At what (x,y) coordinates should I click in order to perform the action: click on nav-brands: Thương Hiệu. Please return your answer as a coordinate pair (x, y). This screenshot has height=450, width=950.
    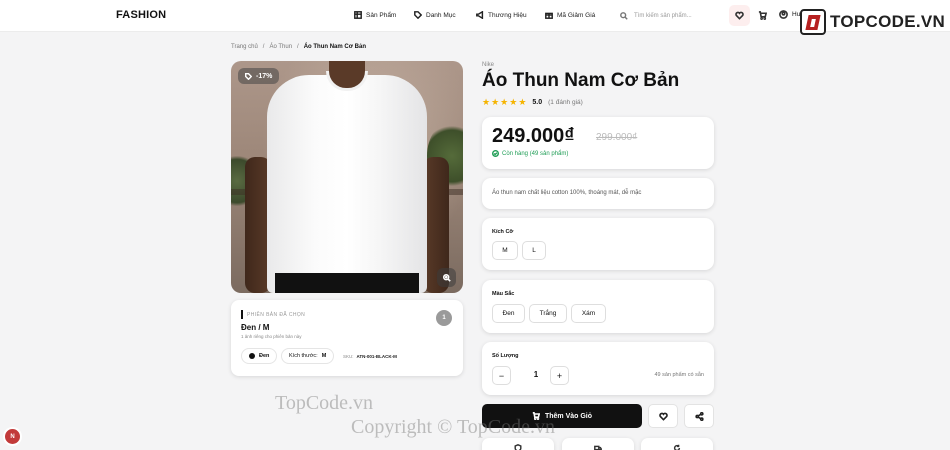
    Looking at the image, I should click on (501, 15).